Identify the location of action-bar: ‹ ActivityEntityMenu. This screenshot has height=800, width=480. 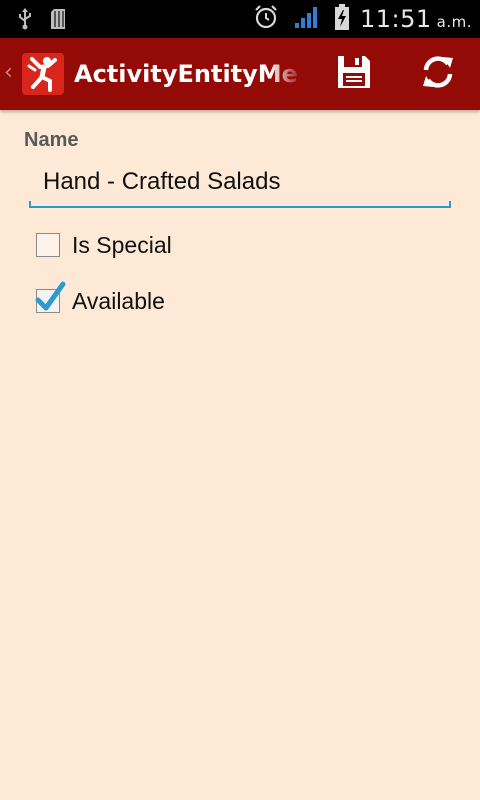
(240, 74).